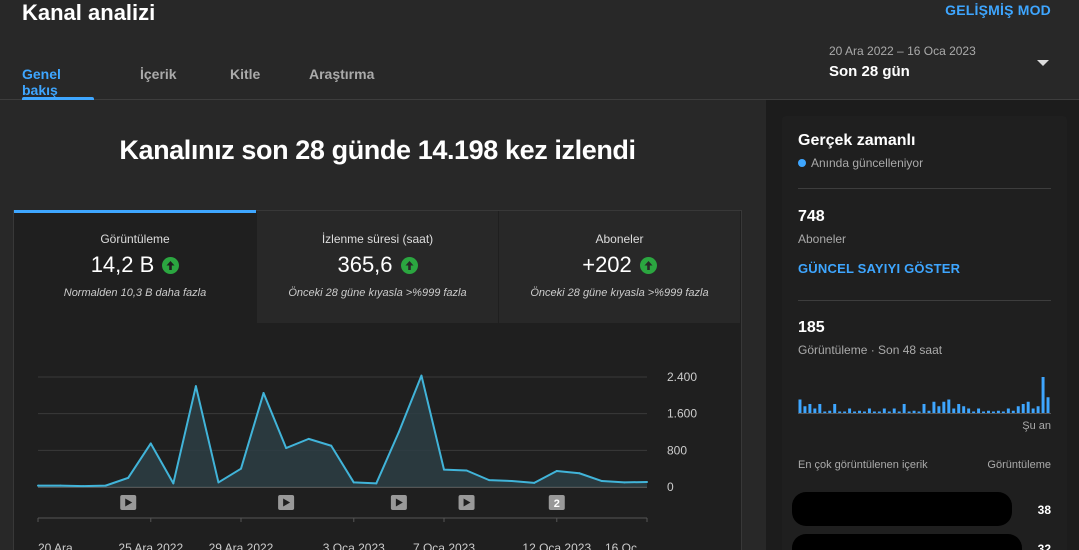 The width and height of the screenshot is (1079, 550). I want to click on metric-label: İzlenme süresi (saat), so click(377, 239).